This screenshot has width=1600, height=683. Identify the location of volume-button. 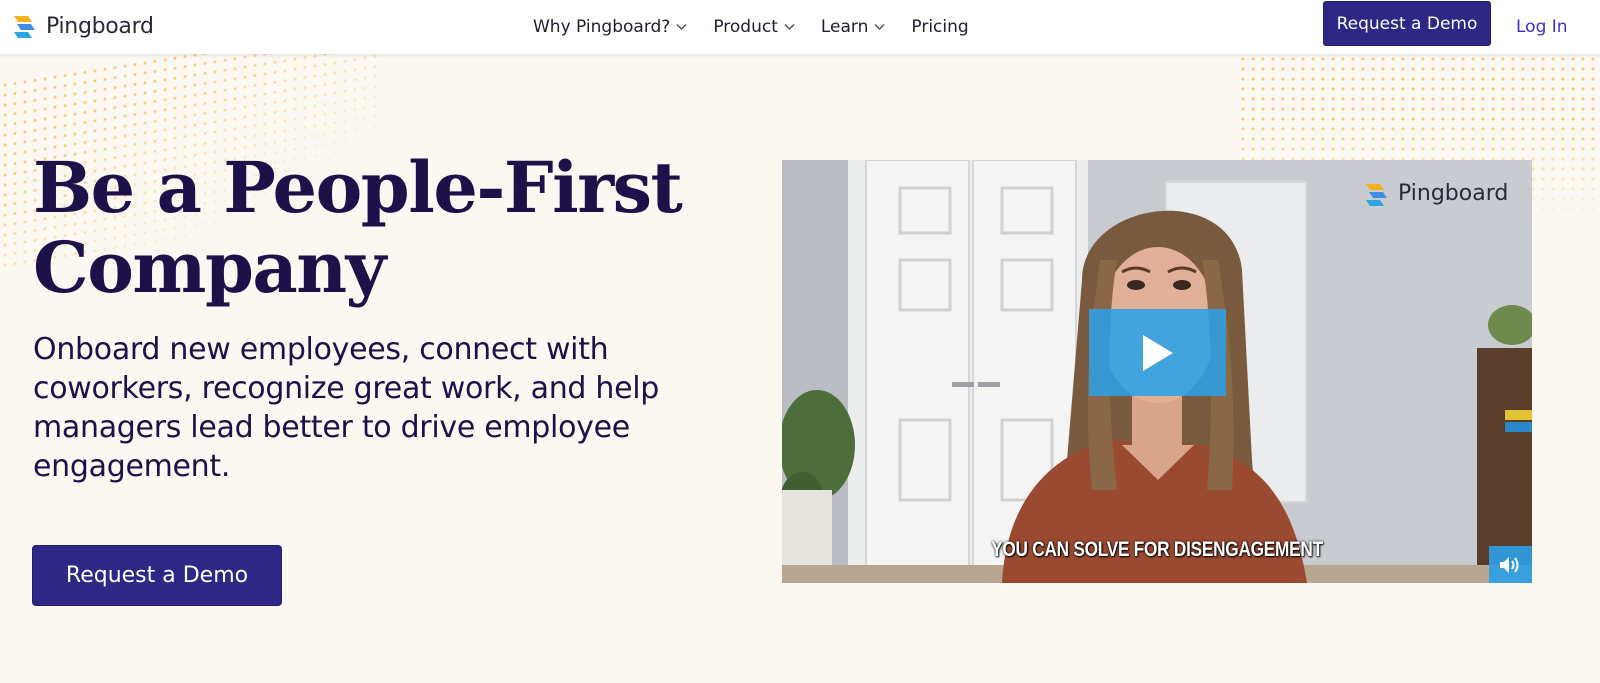
(1510, 564).